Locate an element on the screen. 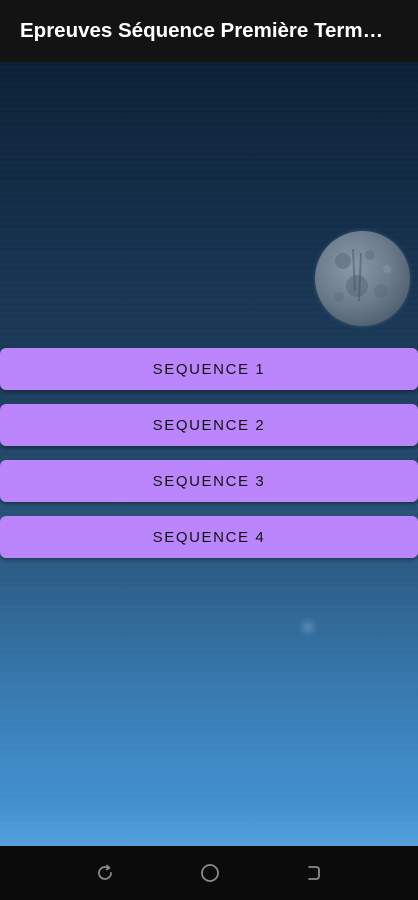  recent-apps-icon is located at coordinates (105, 873).